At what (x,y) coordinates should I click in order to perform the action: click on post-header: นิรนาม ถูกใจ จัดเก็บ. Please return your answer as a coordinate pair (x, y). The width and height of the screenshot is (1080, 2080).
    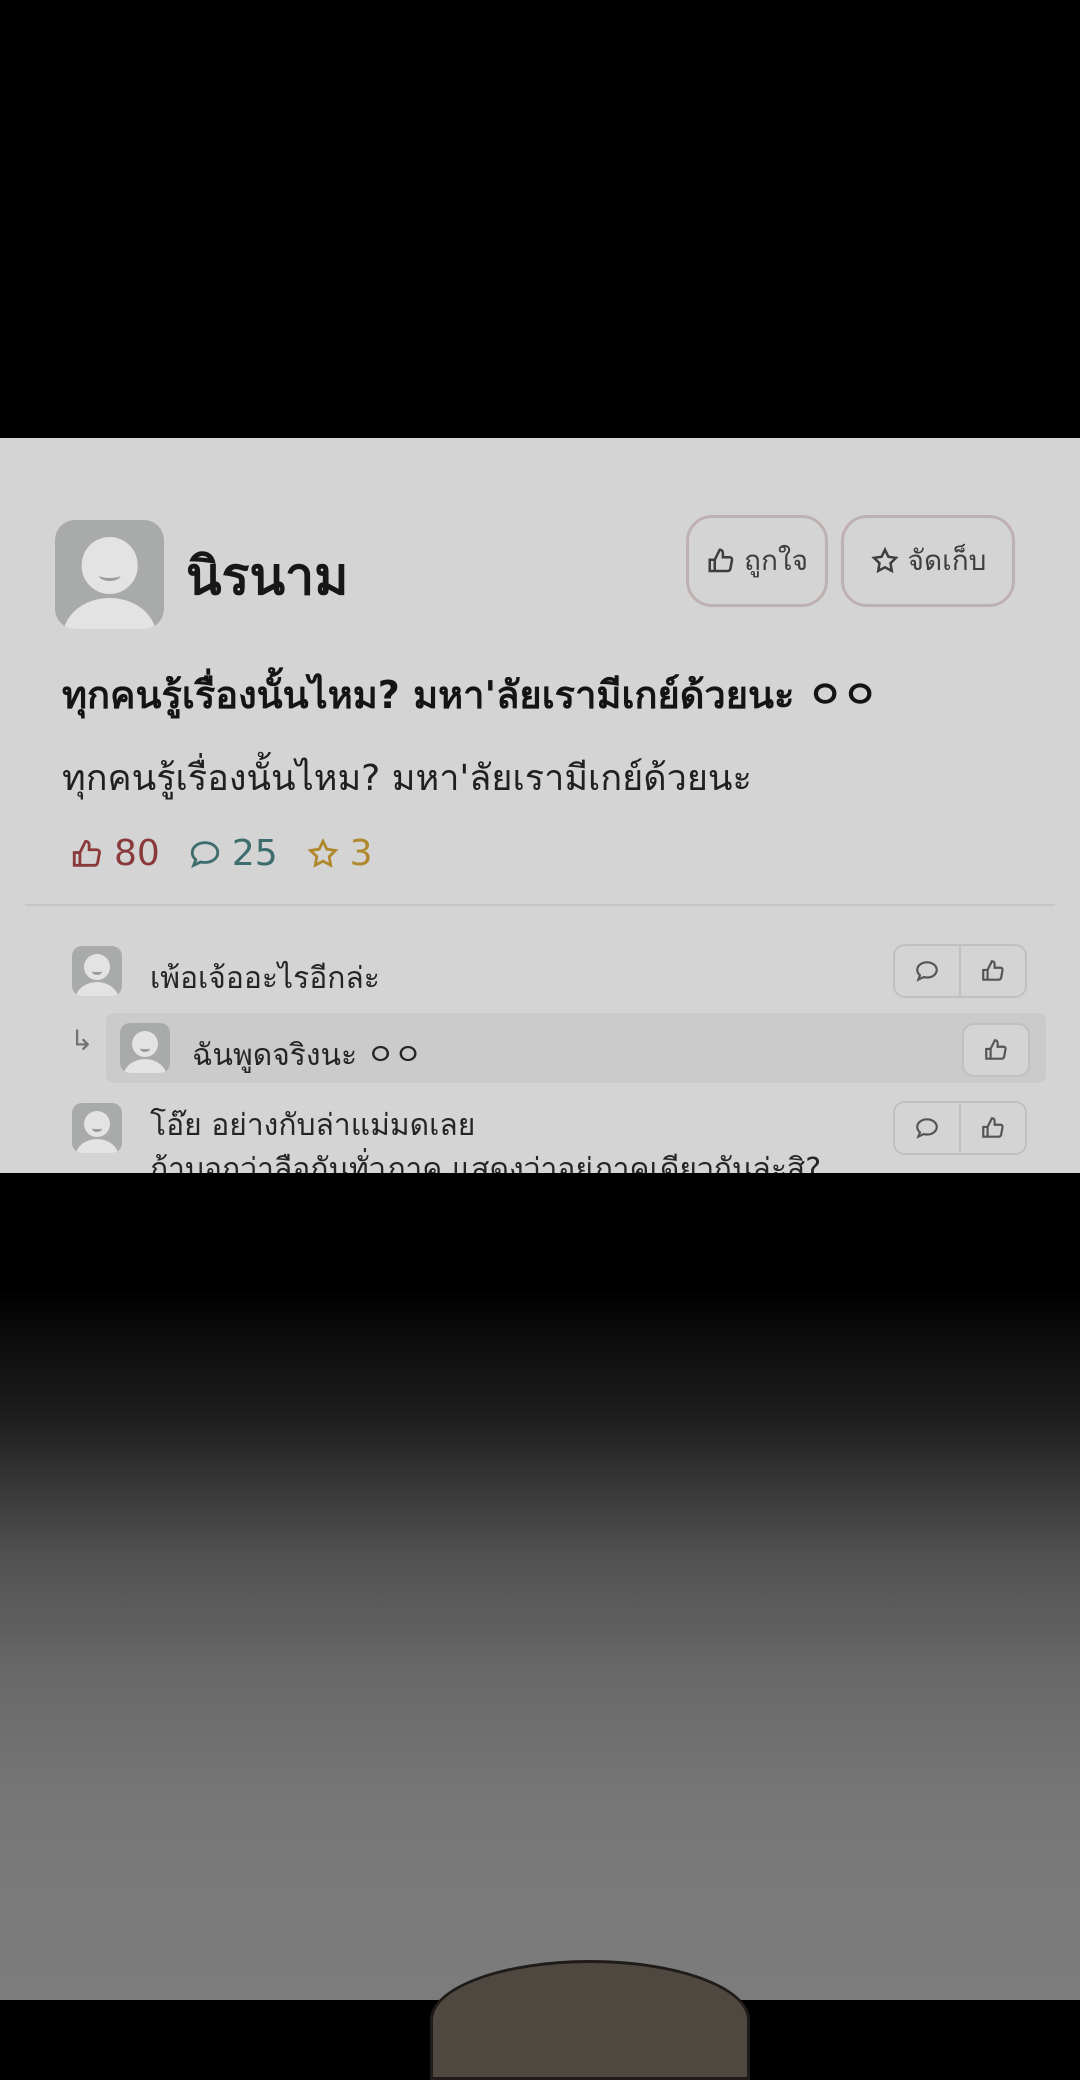
    Looking at the image, I should click on (540, 538).